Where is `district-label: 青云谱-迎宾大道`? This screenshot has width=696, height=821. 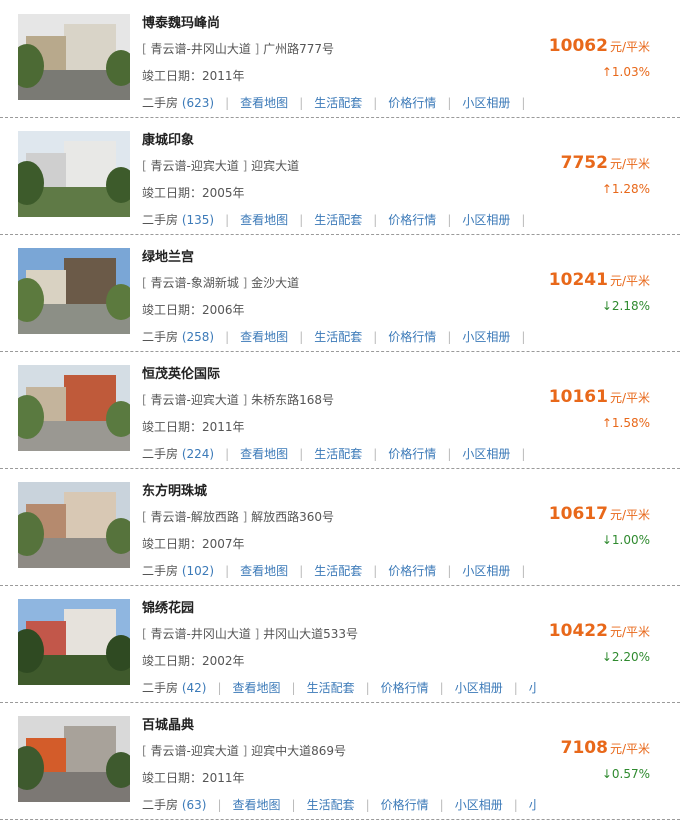 district-label: 青云谱-迎宾大道 is located at coordinates (194, 751).